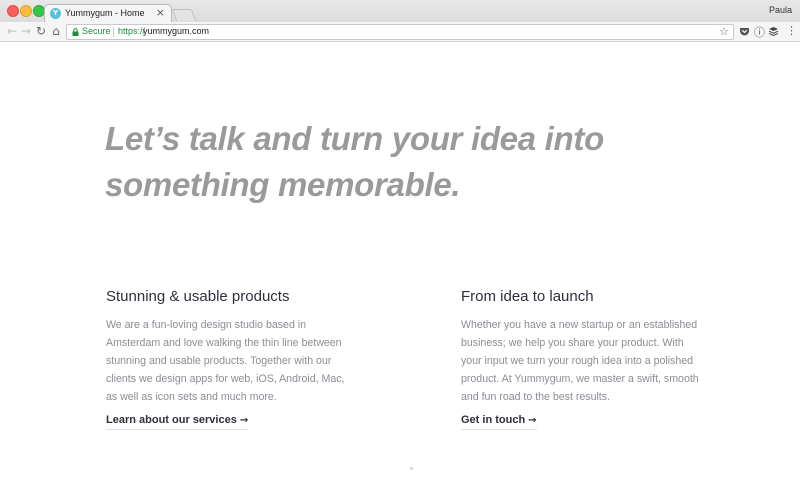 The image size is (800, 489). I want to click on scroll-indicator-dot, so click(411, 468).